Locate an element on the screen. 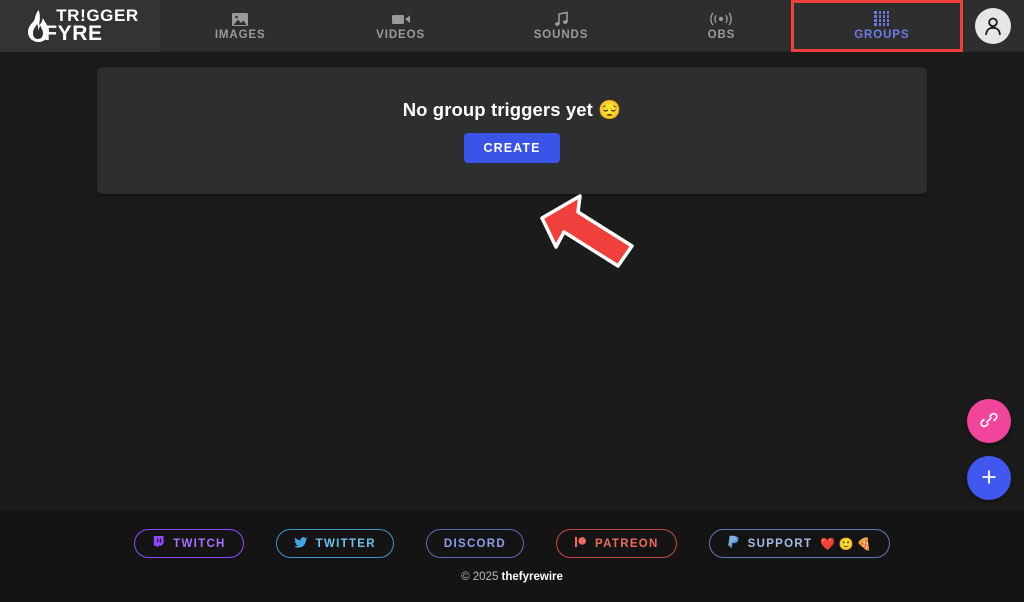 The height and width of the screenshot is (602, 1024). link-fab-button is located at coordinates (989, 421).